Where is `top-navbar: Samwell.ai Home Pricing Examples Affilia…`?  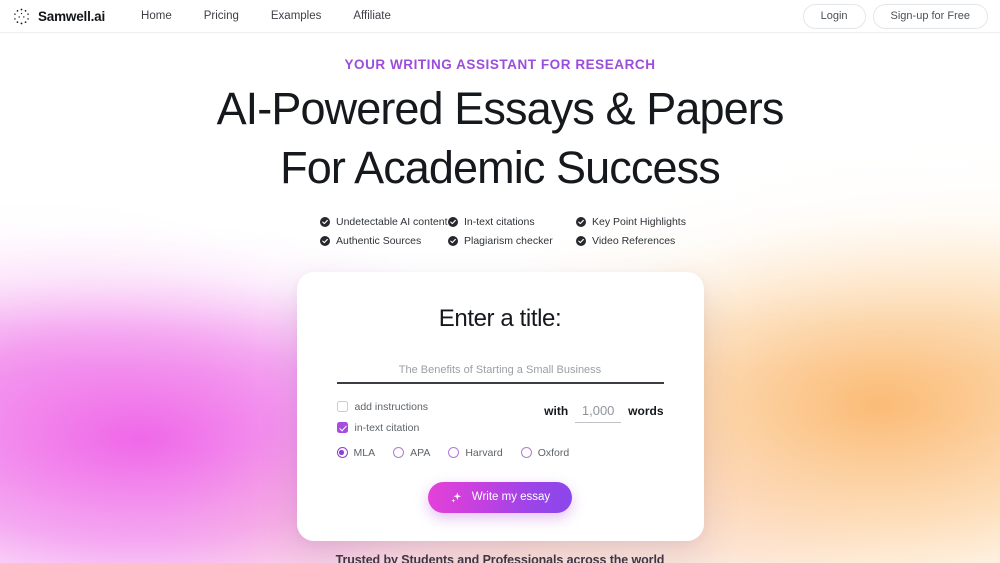
top-navbar: Samwell.ai Home Pricing Examples Affilia… is located at coordinates (500, 16).